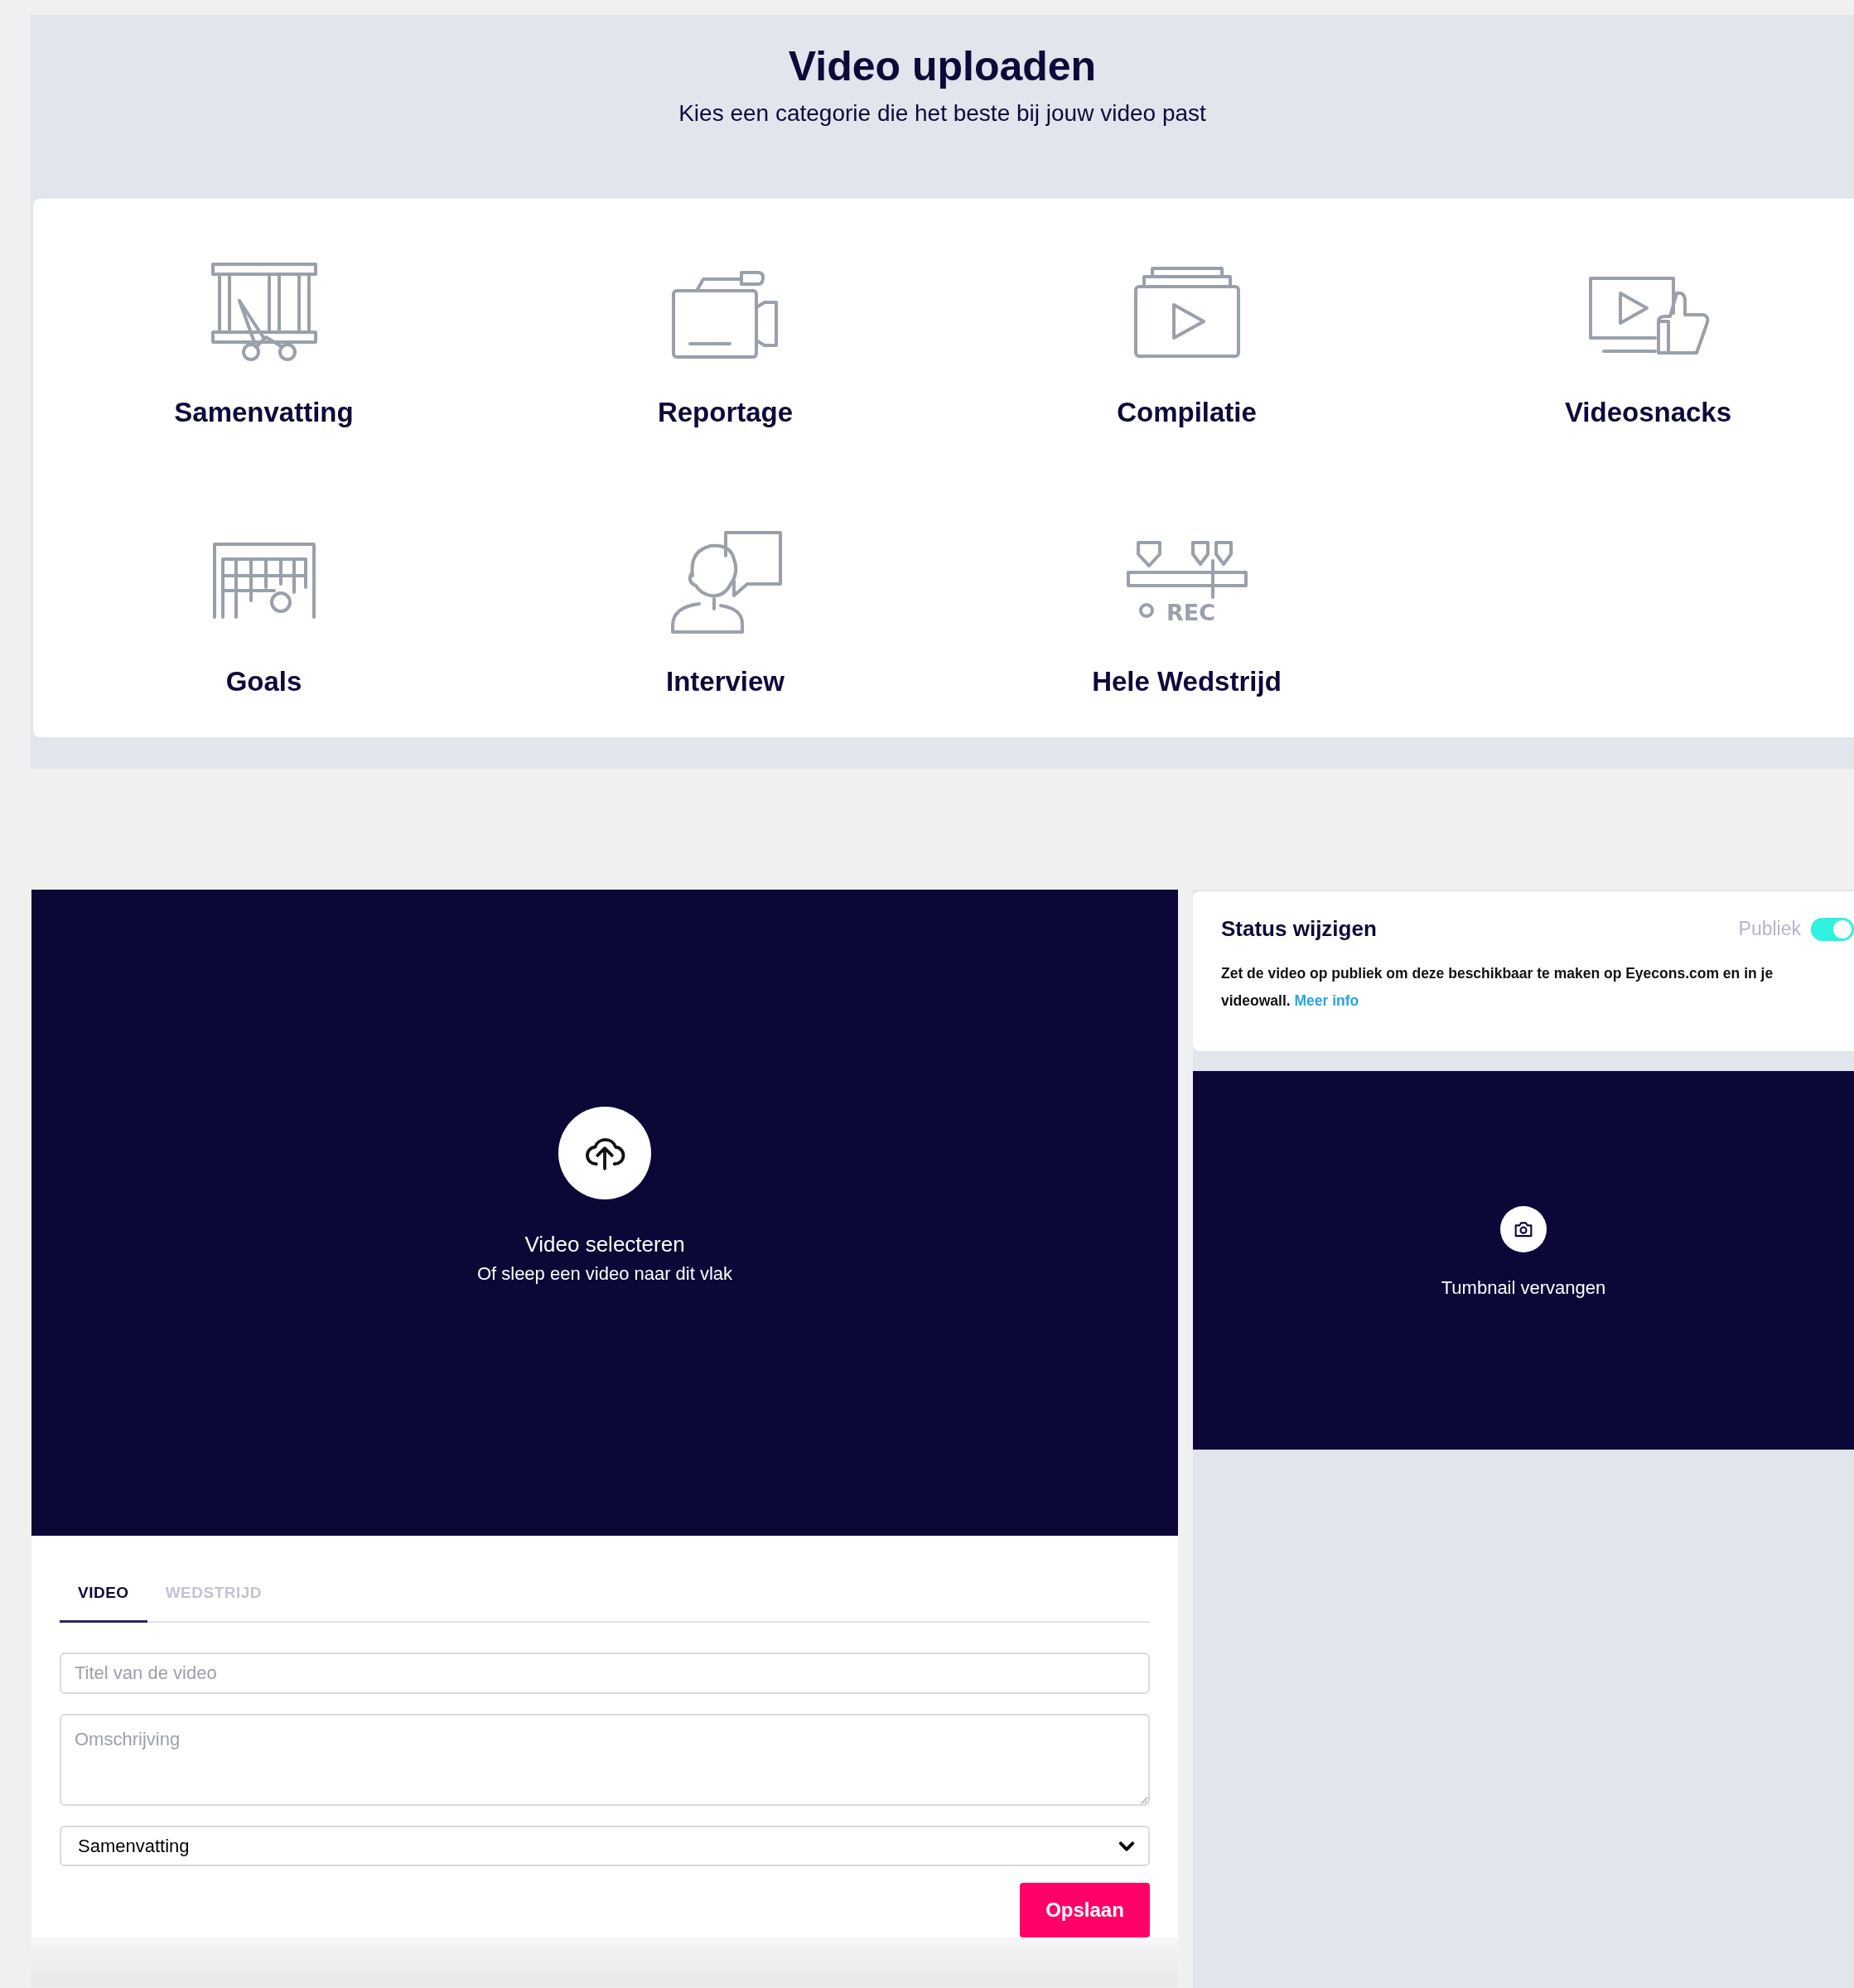 This screenshot has width=1854, height=1988. Describe the element at coordinates (1523, 1287) in the screenshot. I see `thumbnail-label: Tumbnail vervangen` at that location.